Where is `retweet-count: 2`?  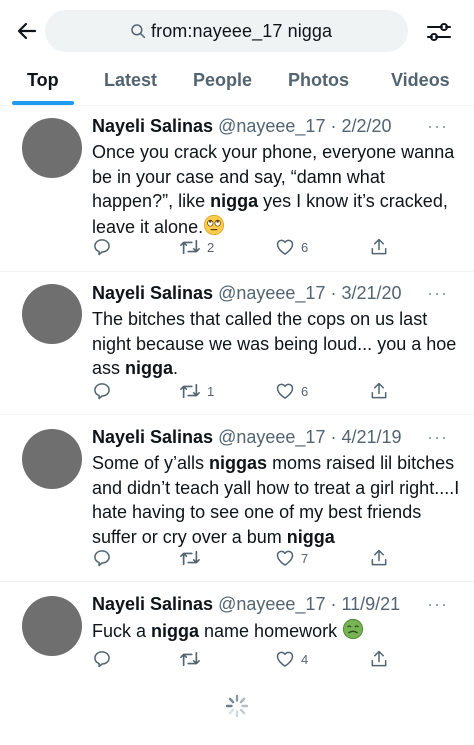
retweet-count: 2 is located at coordinates (211, 247).